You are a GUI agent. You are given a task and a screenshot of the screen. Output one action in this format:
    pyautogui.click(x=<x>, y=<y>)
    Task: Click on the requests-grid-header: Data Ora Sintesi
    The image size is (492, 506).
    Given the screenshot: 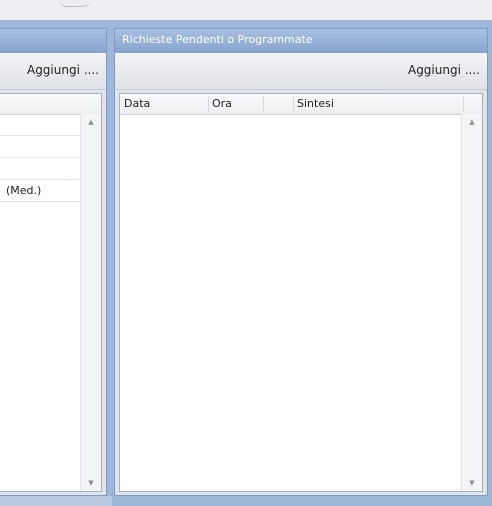 What is the action you would take?
    pyautogui.click(x=301, y=104)
    